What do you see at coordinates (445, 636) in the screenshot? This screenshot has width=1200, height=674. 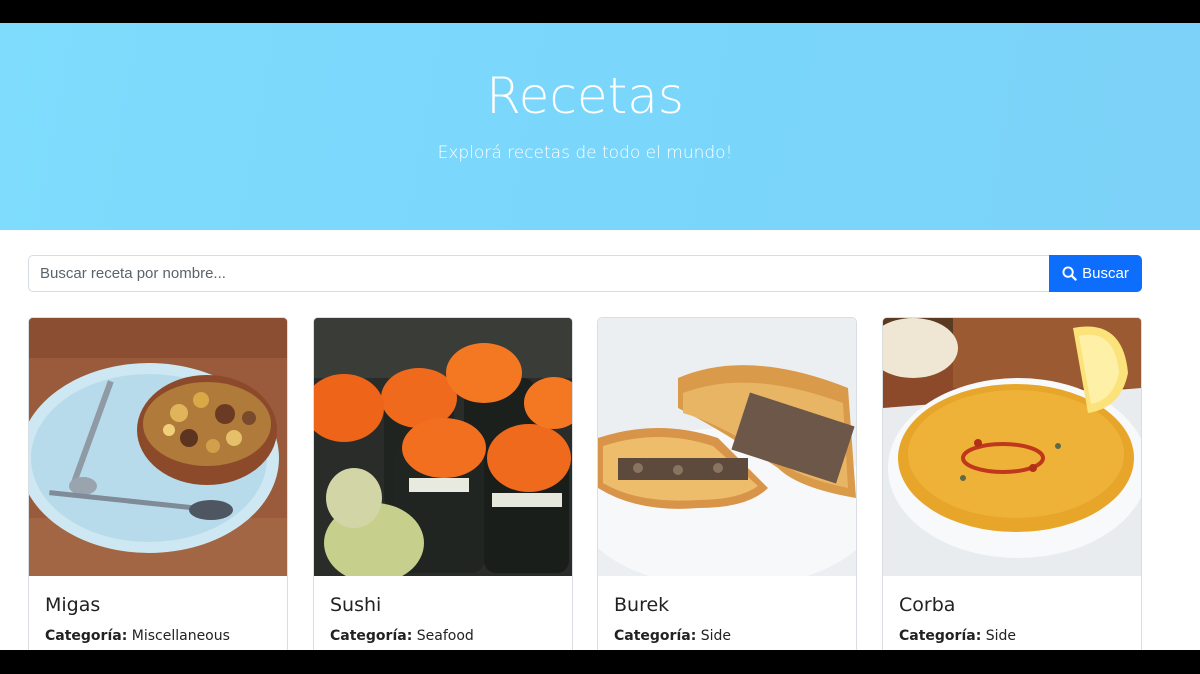 I see `category-value: Seafood` at bounding box center [445, 636].